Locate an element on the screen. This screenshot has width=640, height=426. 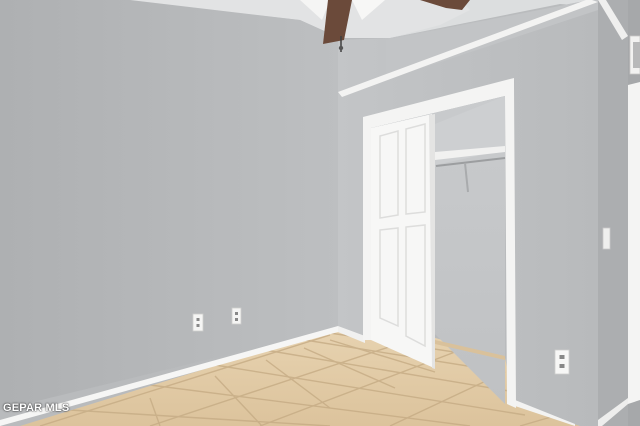
door-frame-right is located at coordinates (634, 243).